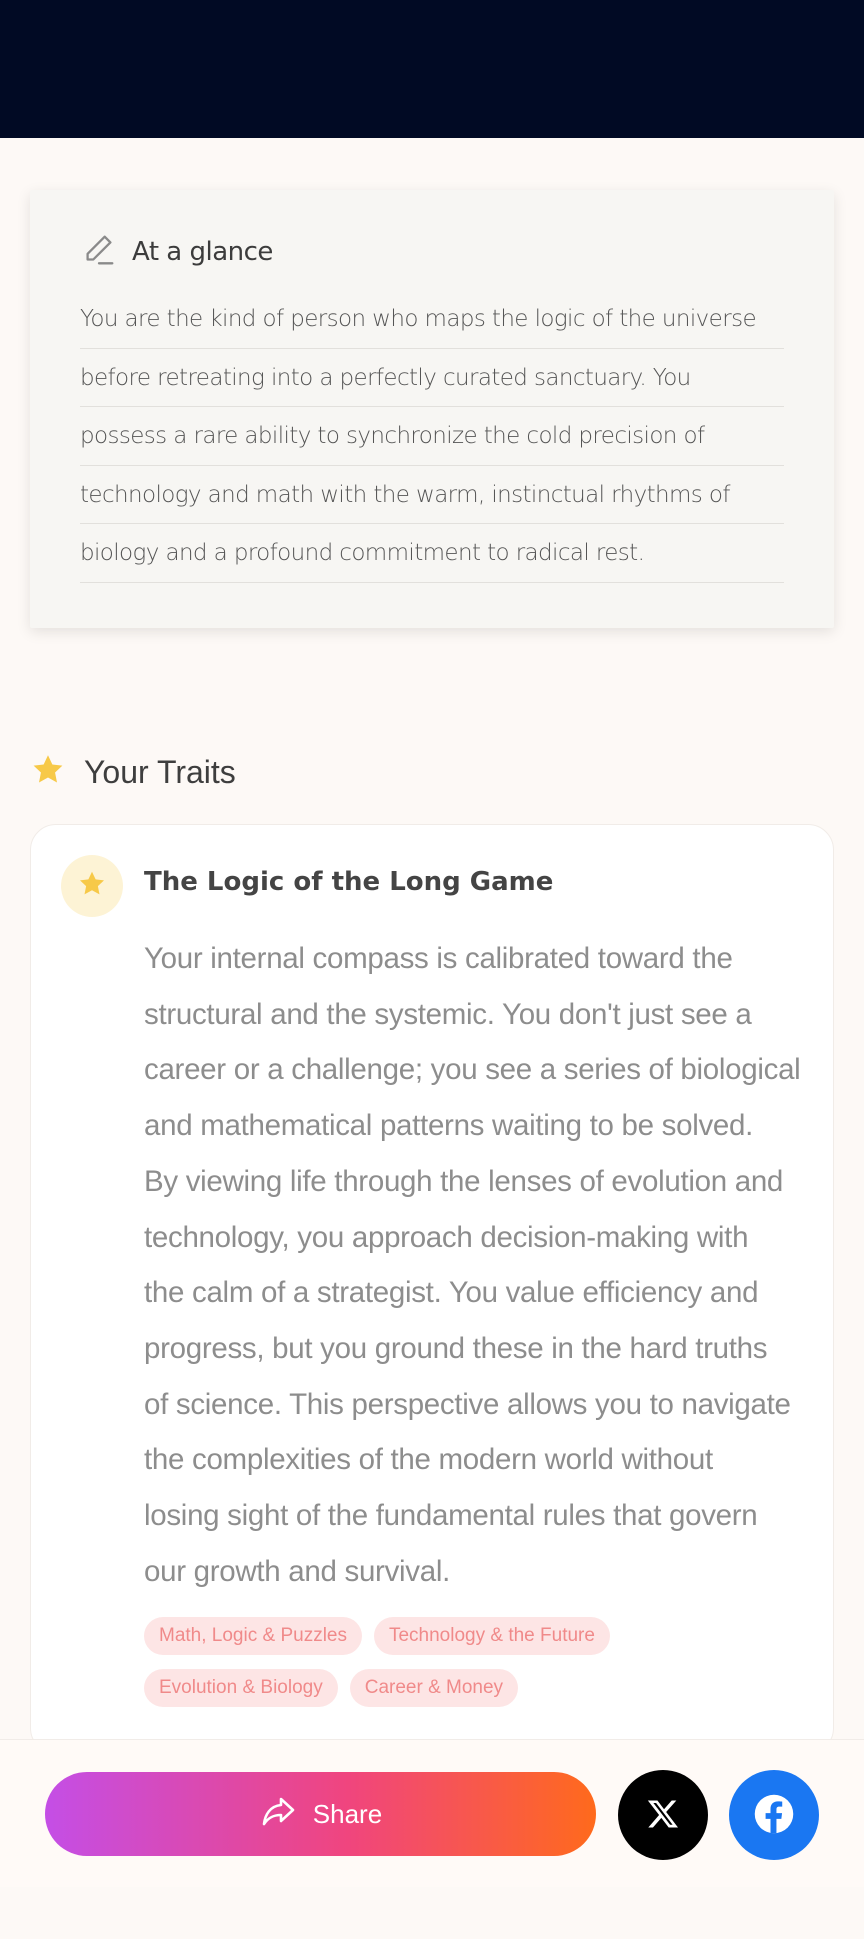 The width and height of the screenshot is (864, 1939). I want to click on share-bar: Share, so click(432, 1813).